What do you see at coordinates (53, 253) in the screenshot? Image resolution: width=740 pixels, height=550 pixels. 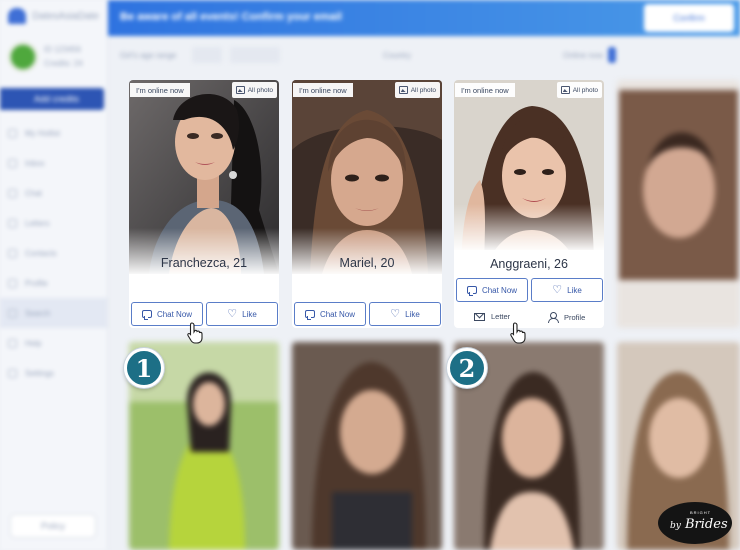 I see `sidebar-item-contacts: Contacts` at bounding box center [53, 253].